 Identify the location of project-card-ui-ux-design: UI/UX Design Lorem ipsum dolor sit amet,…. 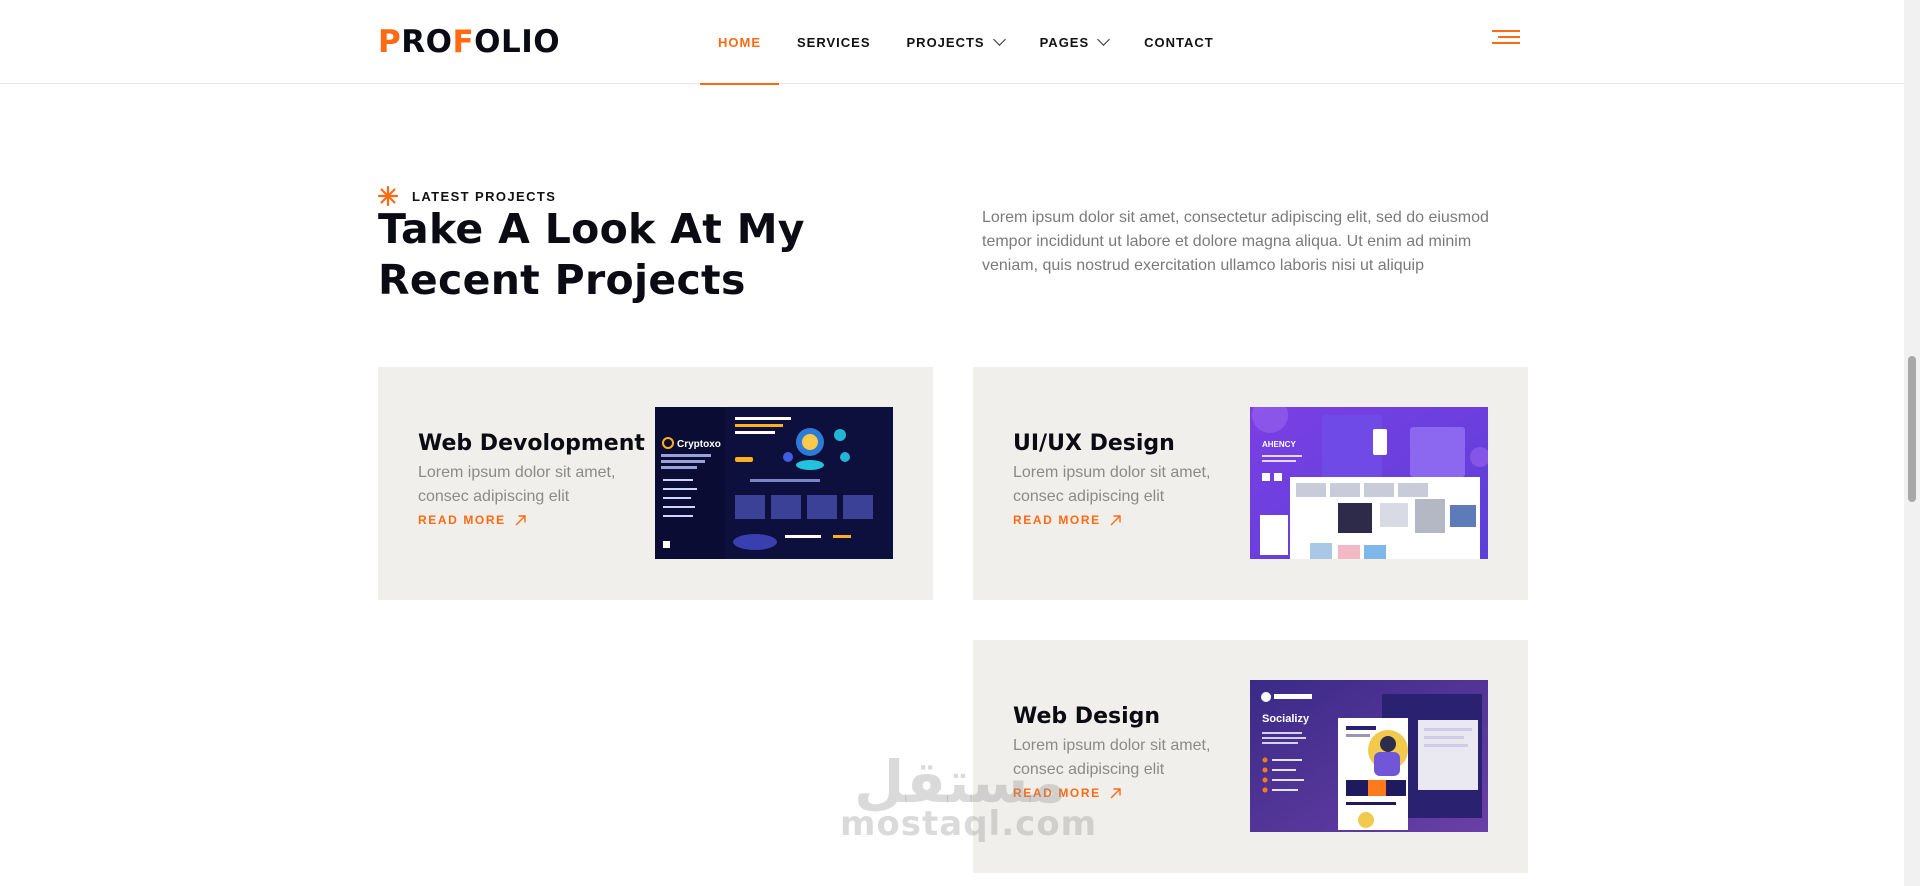
(1250, 483).